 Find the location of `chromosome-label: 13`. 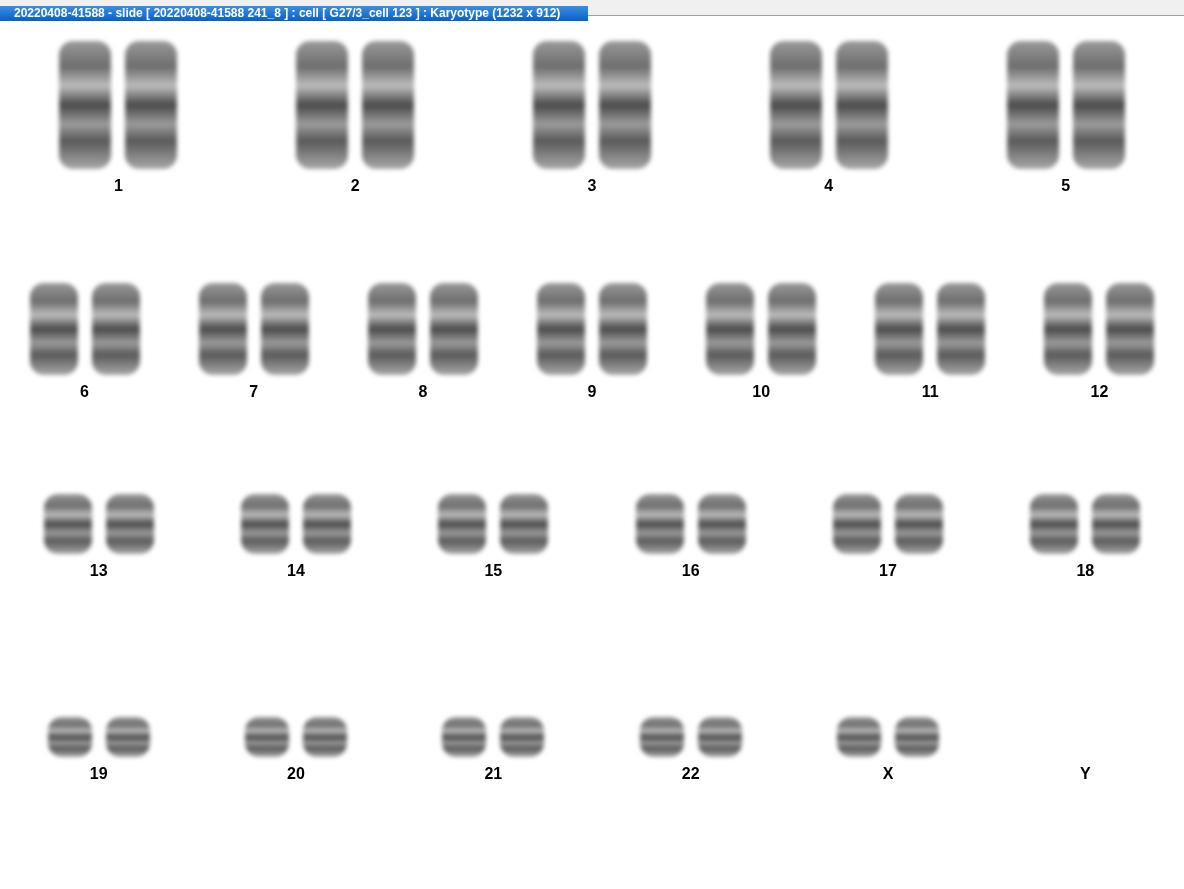

chromosome-label: 13 is located at coordinates (98, 571).